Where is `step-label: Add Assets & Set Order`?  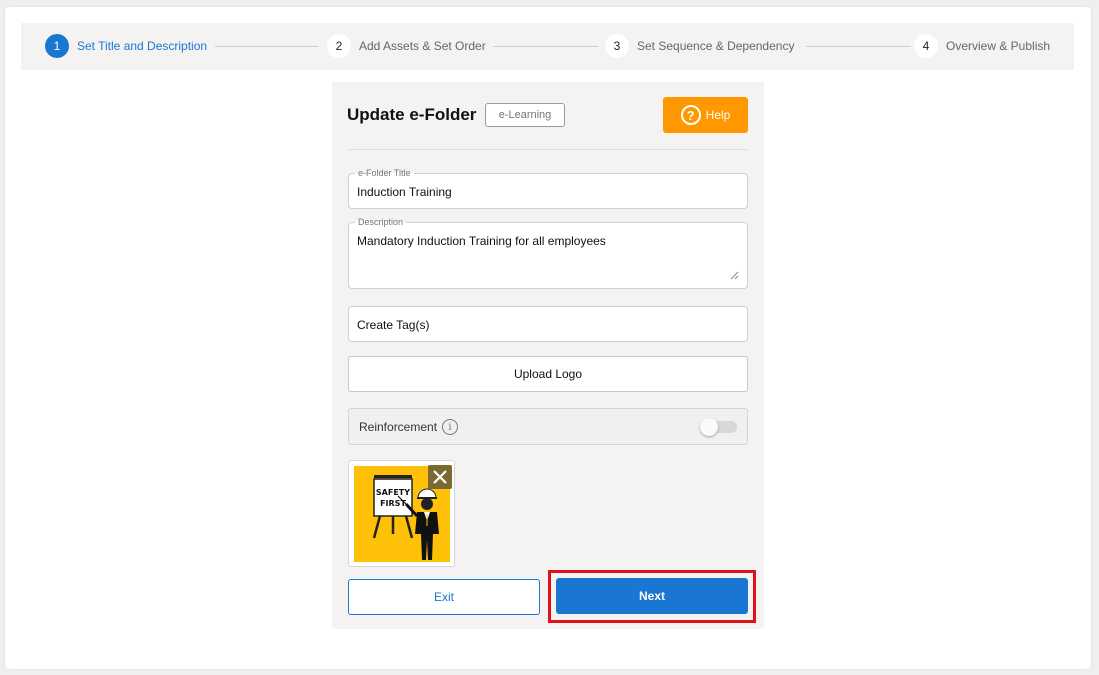 step-label: Add Assets & Set Order is located at coordinates (422, 46).